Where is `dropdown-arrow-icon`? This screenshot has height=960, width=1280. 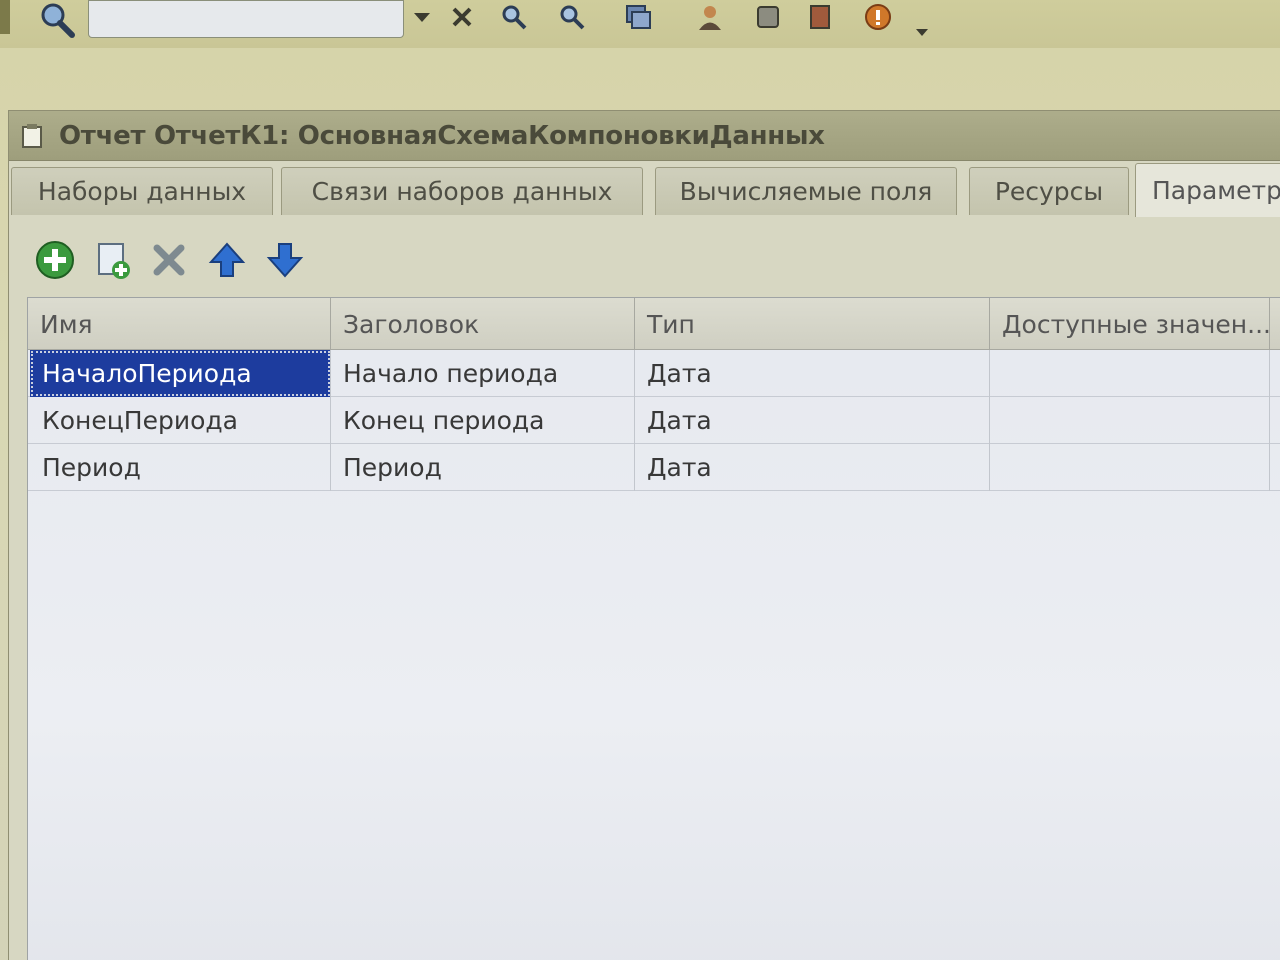 dropdown-arrow-icon is located at coordinates (422, 17).